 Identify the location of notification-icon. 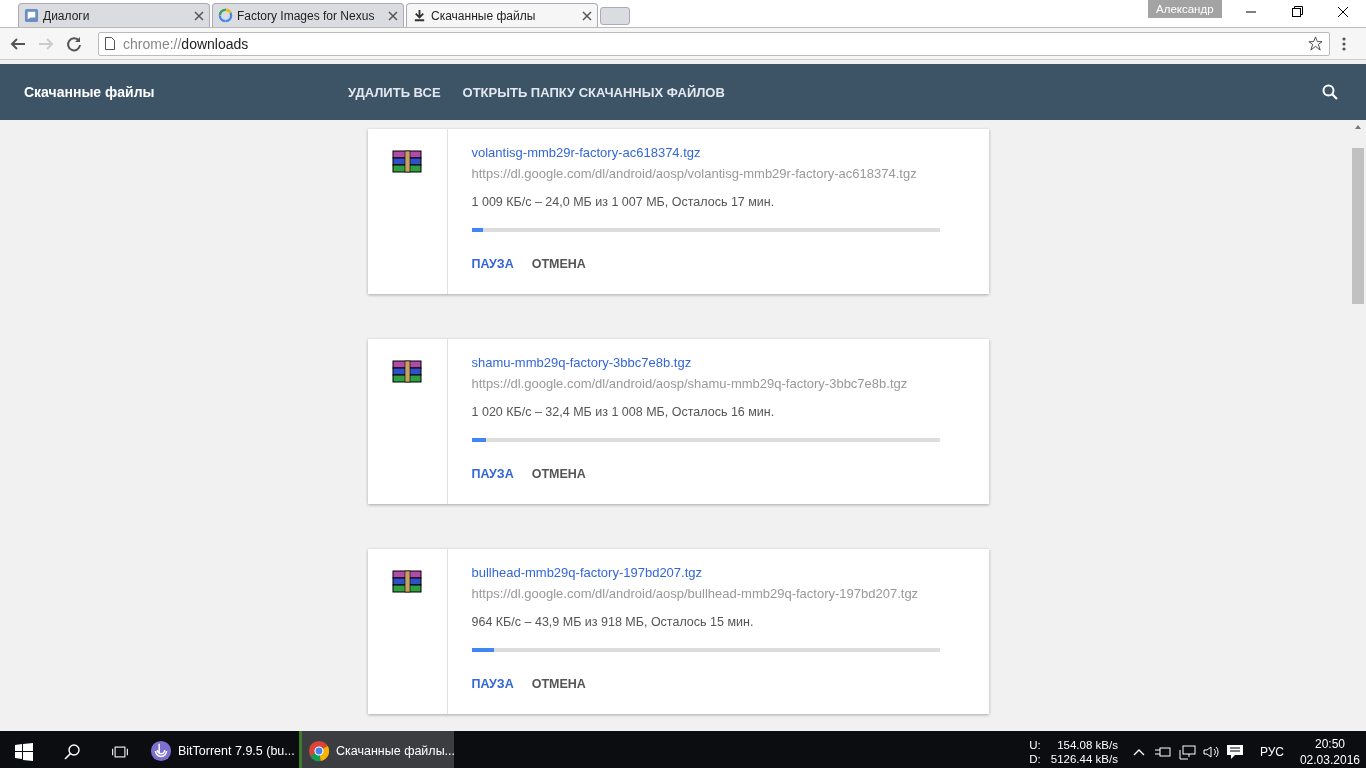
(1234, 751).